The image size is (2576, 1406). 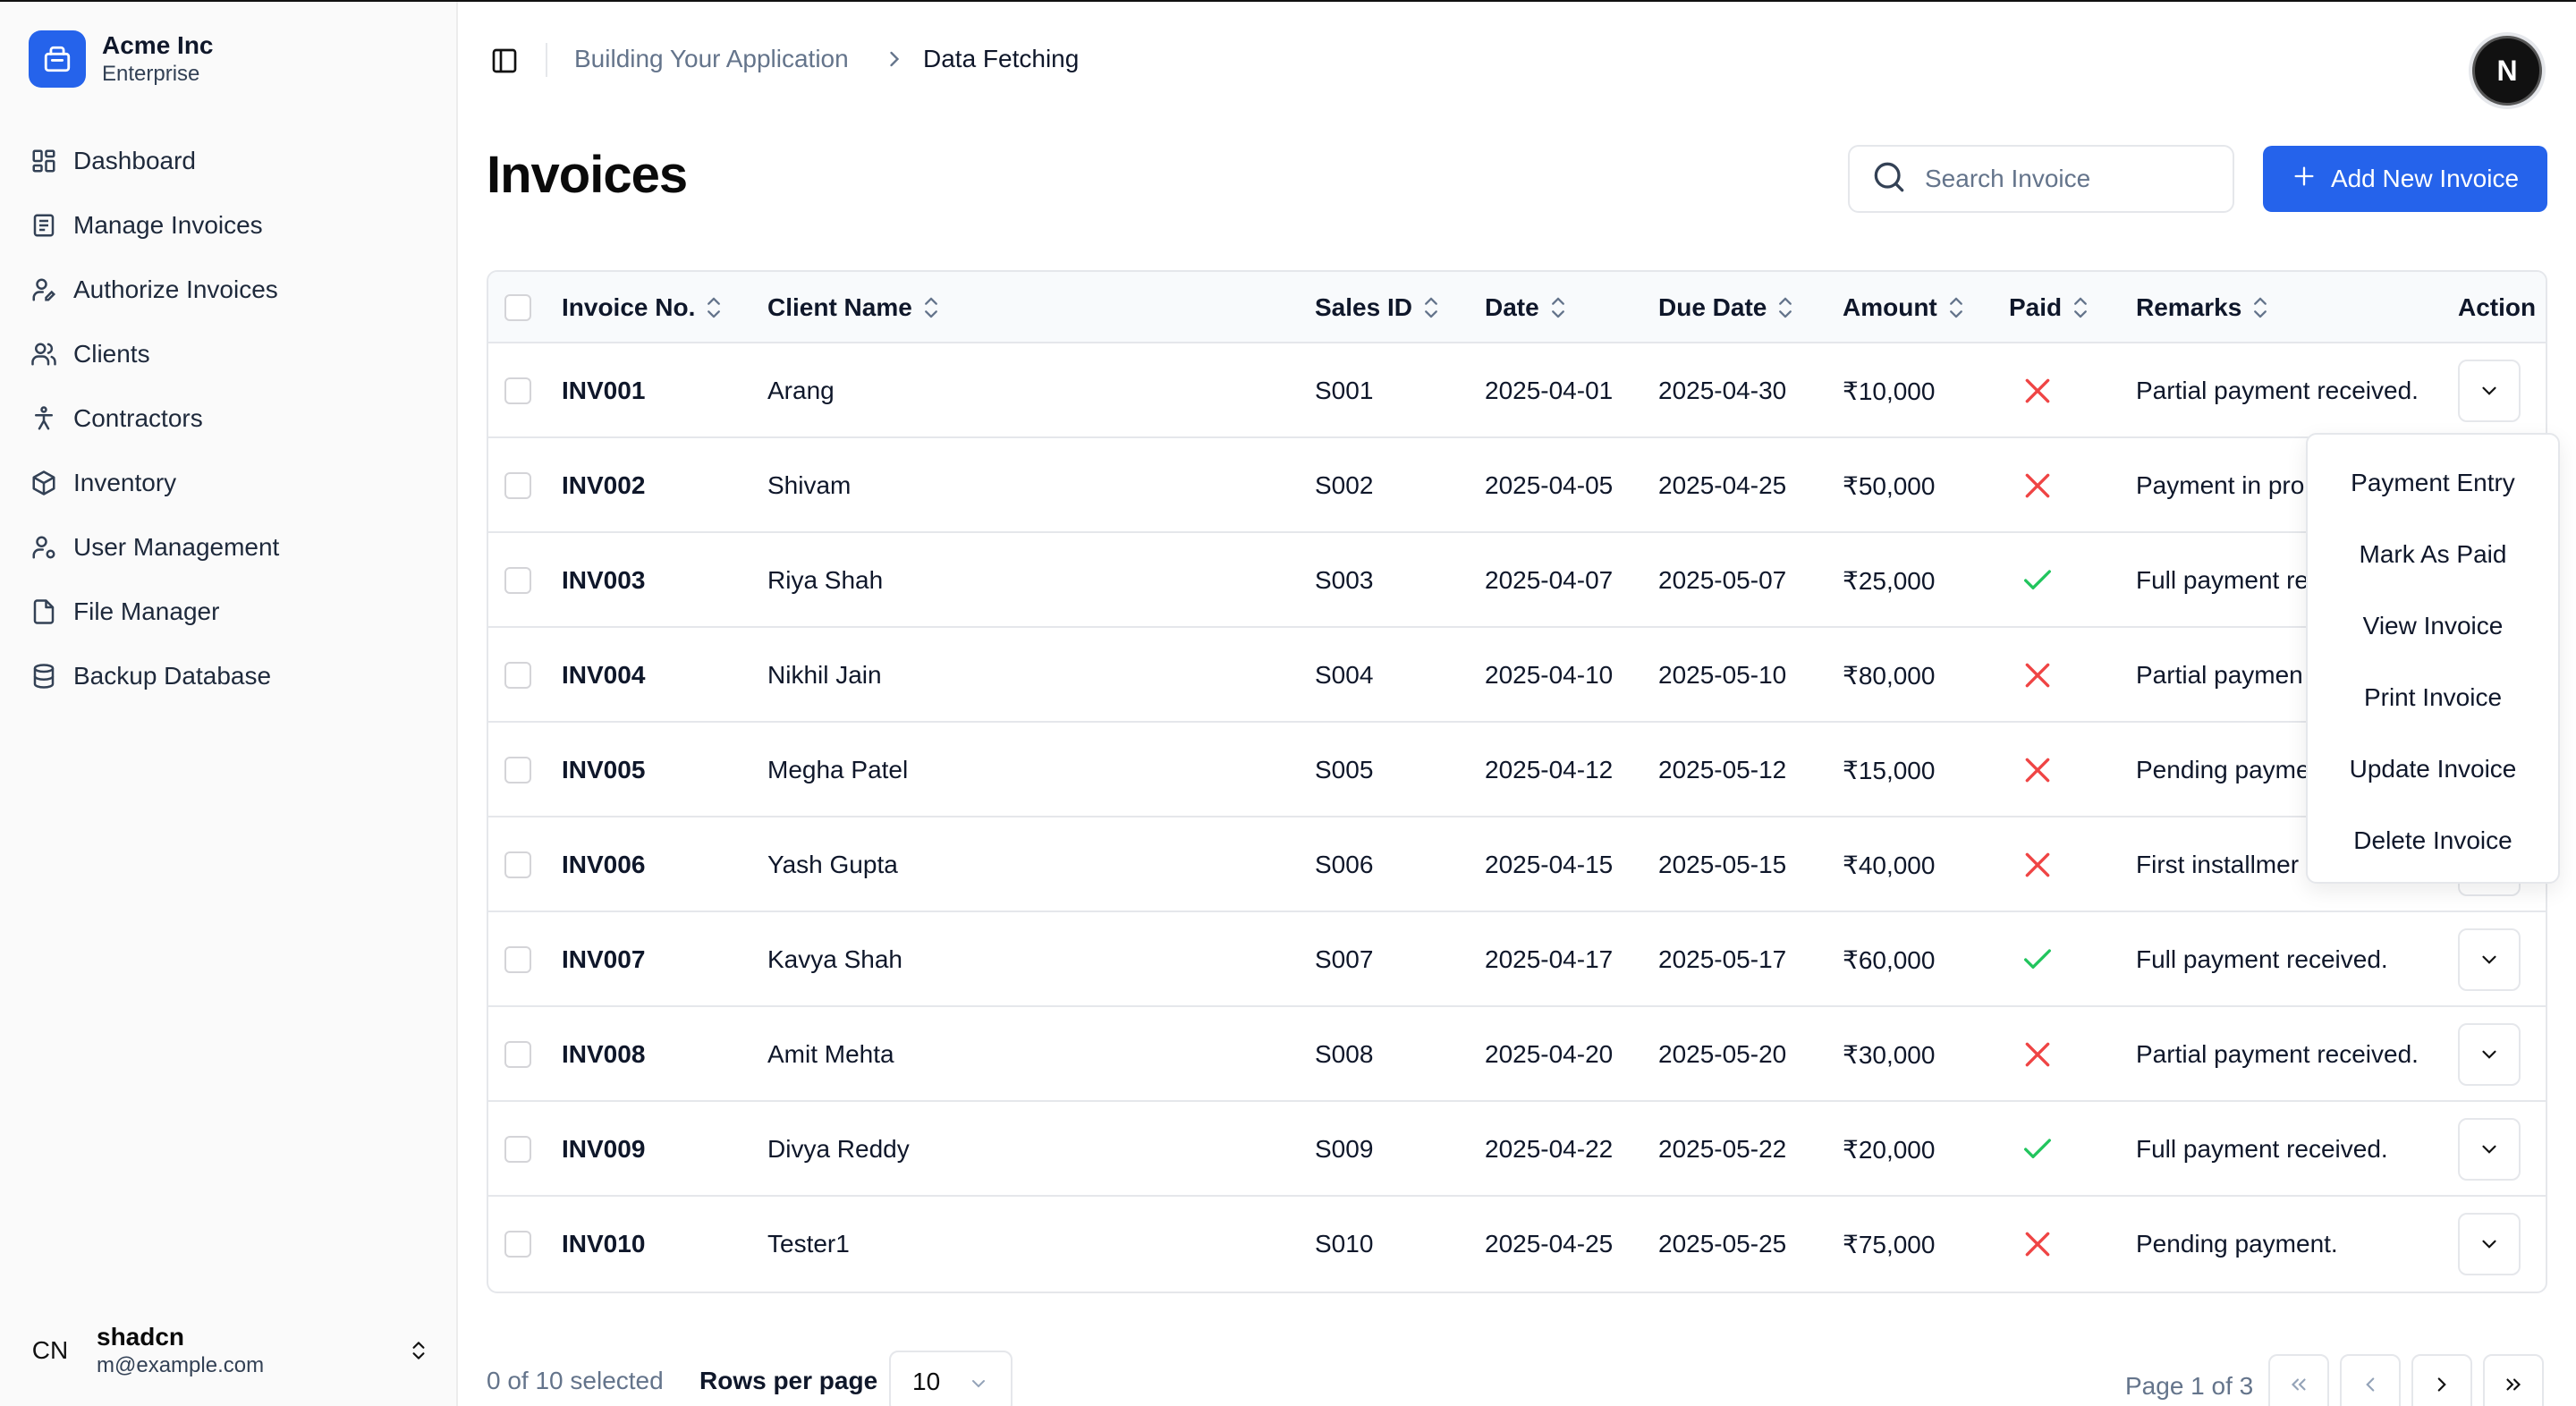 I want to click on sidebar-item-label: Contractors, so click(x=138, y=418).